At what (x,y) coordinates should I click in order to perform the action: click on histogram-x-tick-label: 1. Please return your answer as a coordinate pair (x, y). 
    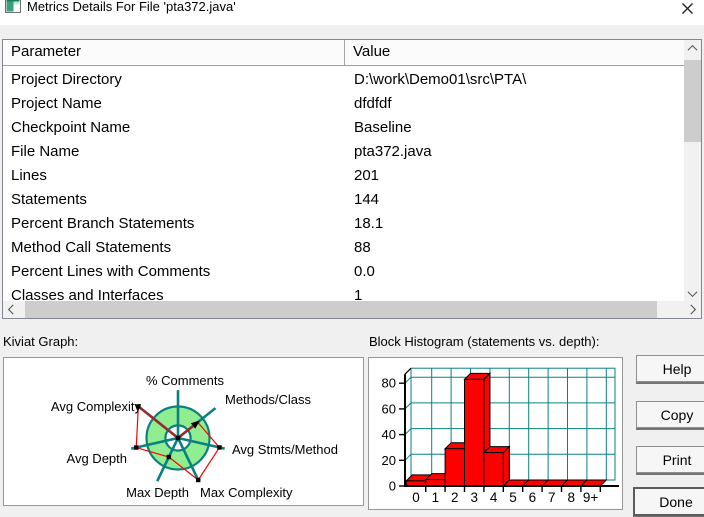
    Looking at the image, I should click on (436, 497).